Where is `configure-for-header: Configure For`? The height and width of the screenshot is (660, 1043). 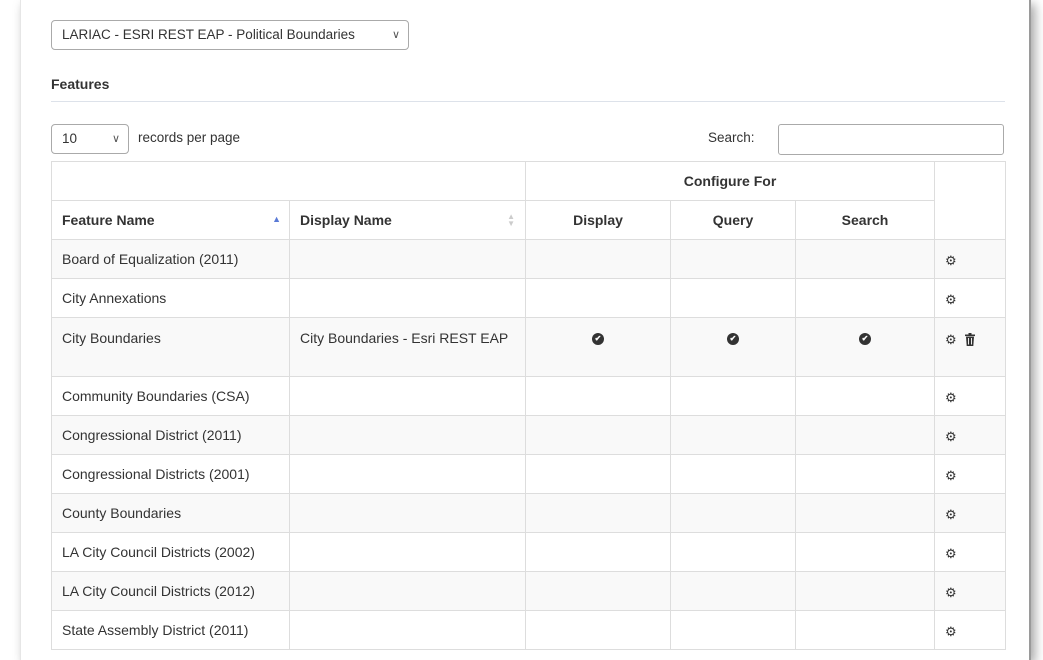
configure-for-header: Configure For is located at coordinates (730, 181).